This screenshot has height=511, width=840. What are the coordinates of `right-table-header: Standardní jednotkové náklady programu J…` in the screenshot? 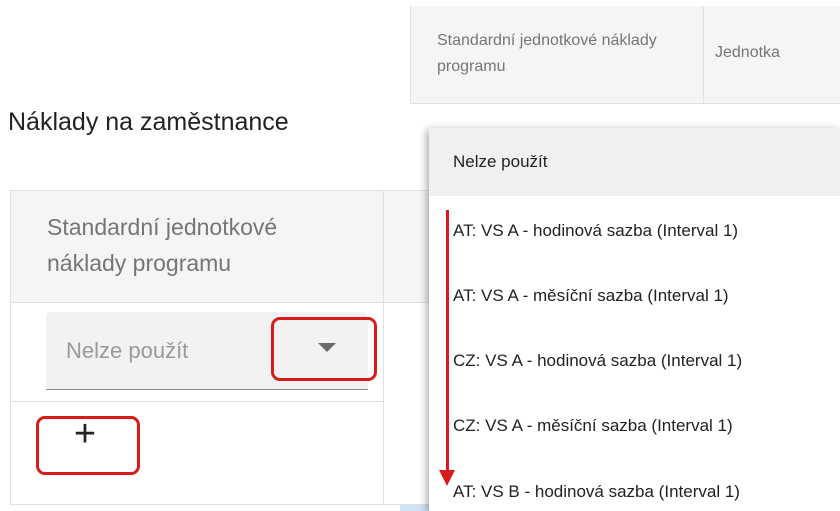 It's located at (625, 55).